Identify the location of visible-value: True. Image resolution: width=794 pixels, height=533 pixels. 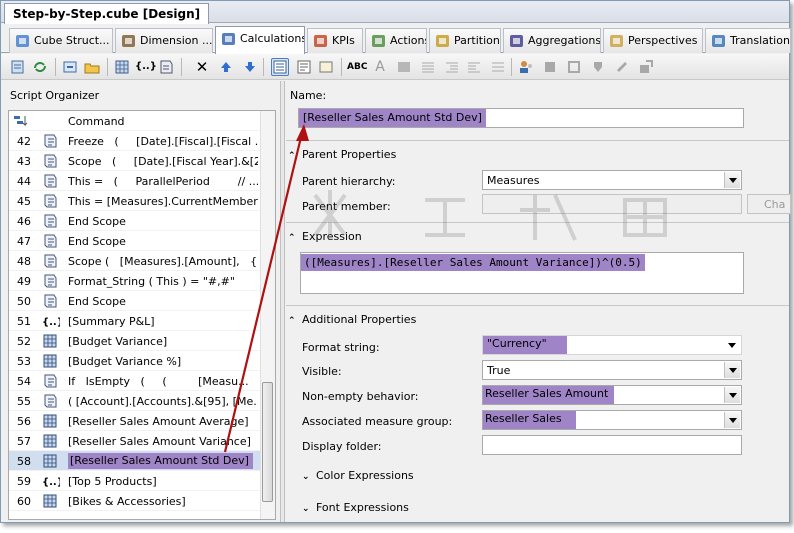
(499, 370).